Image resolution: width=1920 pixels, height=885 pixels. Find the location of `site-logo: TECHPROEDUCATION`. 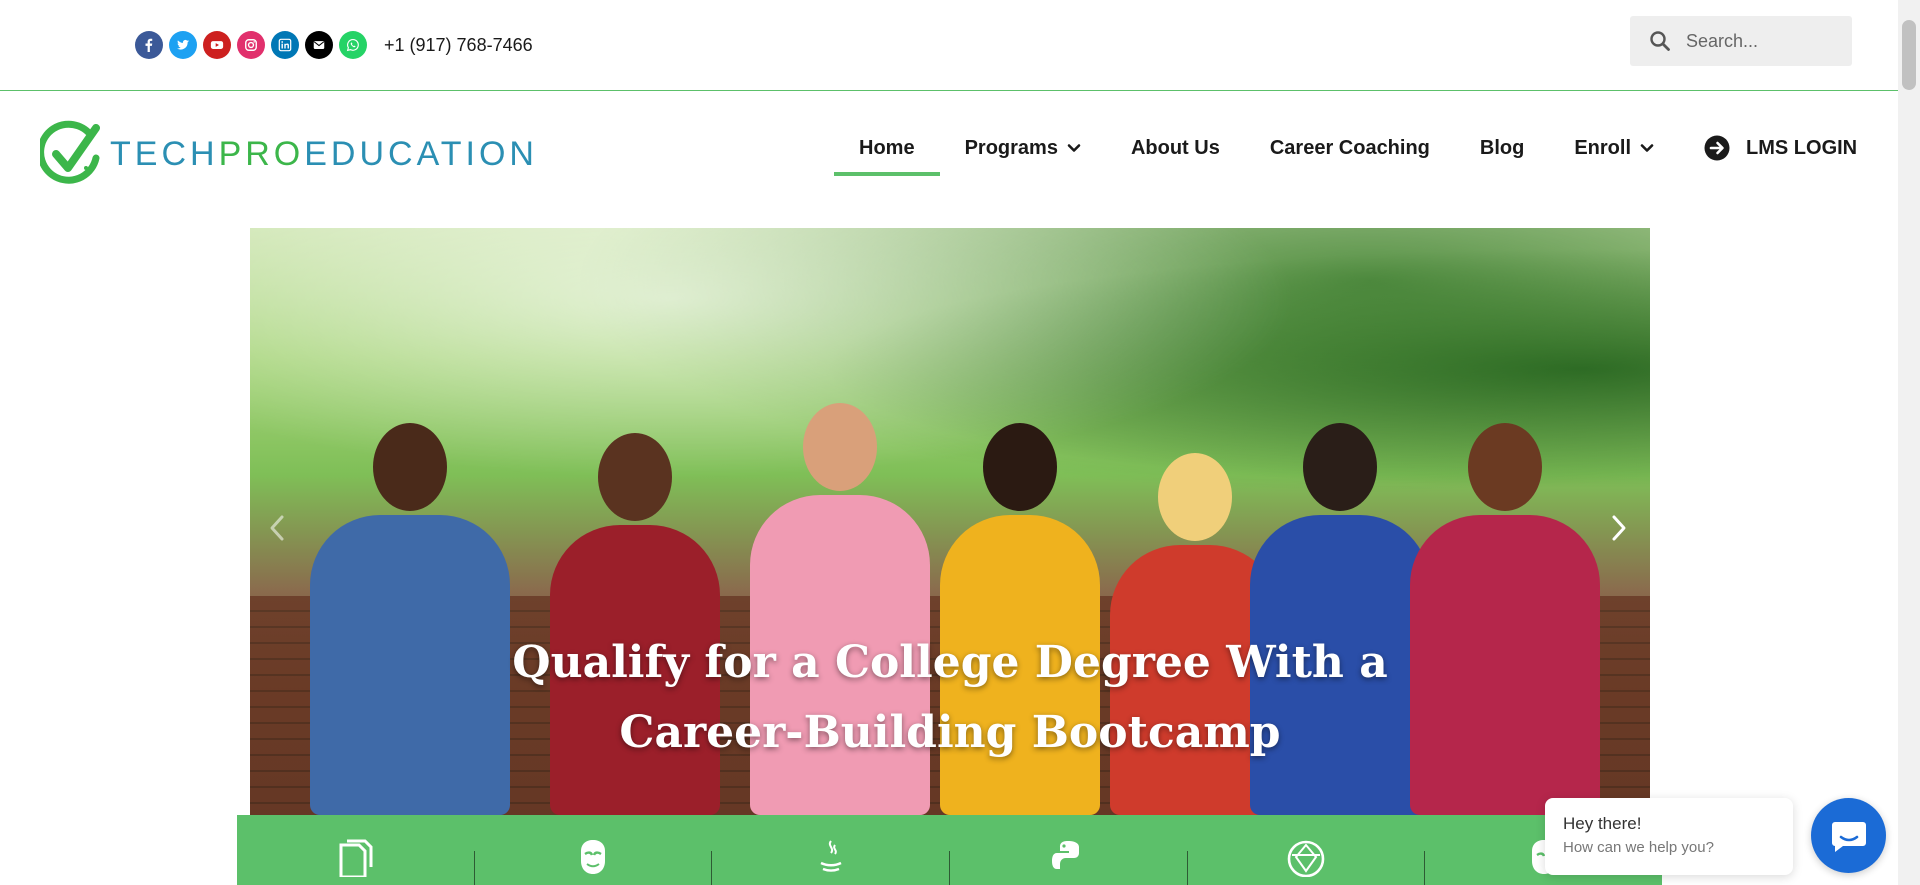

site-logo: TECHPROEDUCATION is located at coordinates (320, 154).